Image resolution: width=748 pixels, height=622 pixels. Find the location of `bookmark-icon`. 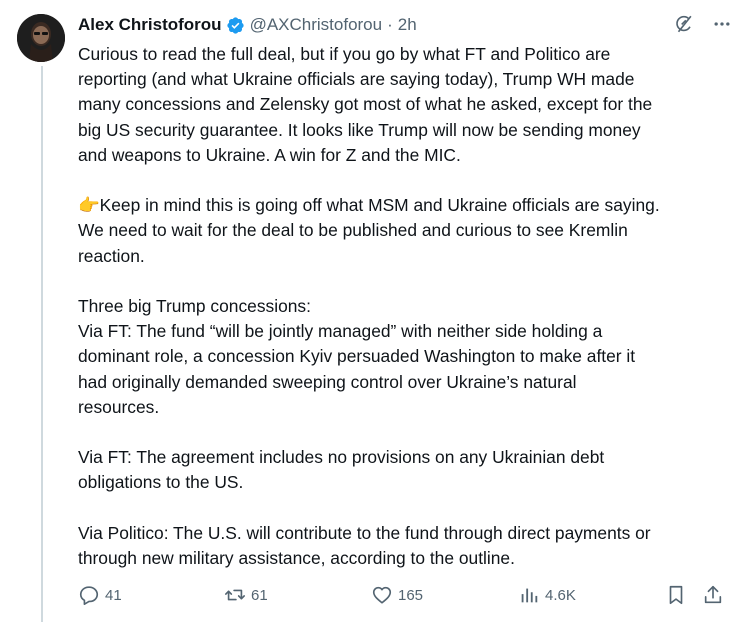

bookmark-icon is located at coordinates (676, 595).